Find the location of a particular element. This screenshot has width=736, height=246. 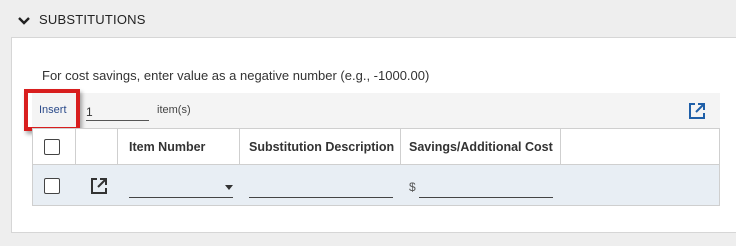

select-all-checkbox is located at coordinates (52, 147).